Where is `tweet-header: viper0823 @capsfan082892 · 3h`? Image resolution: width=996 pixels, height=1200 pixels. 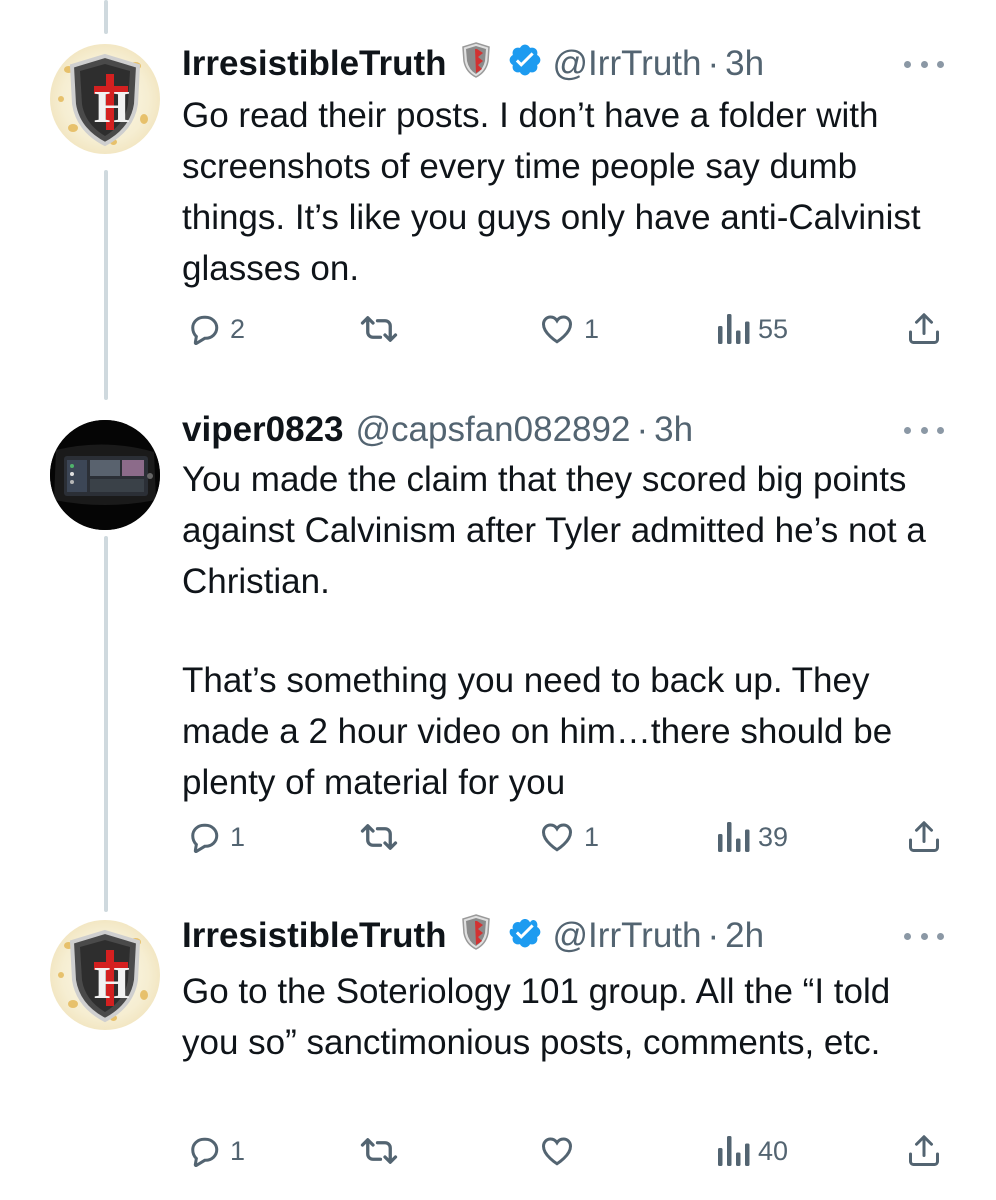
tweet-header: viper0823 @capsfan082892 · 3h is located at coordinates (437, 430).